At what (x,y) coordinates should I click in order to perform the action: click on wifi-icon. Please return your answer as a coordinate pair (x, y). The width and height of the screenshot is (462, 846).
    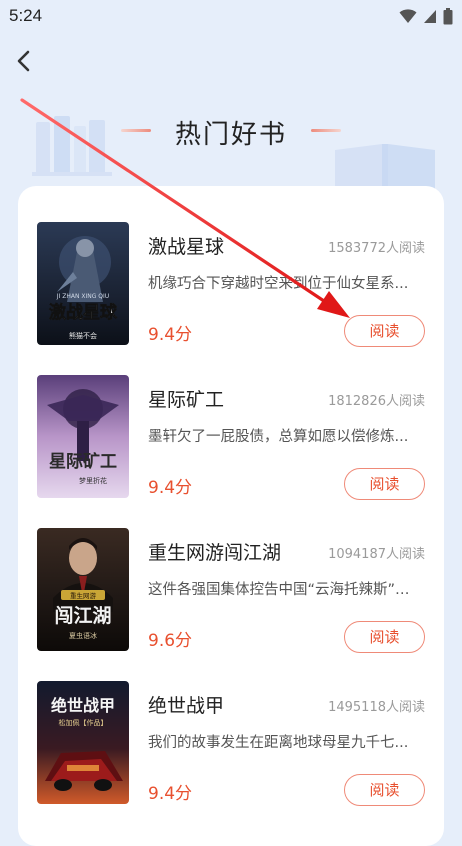
    Looking at the image, I should click on (408, 16).